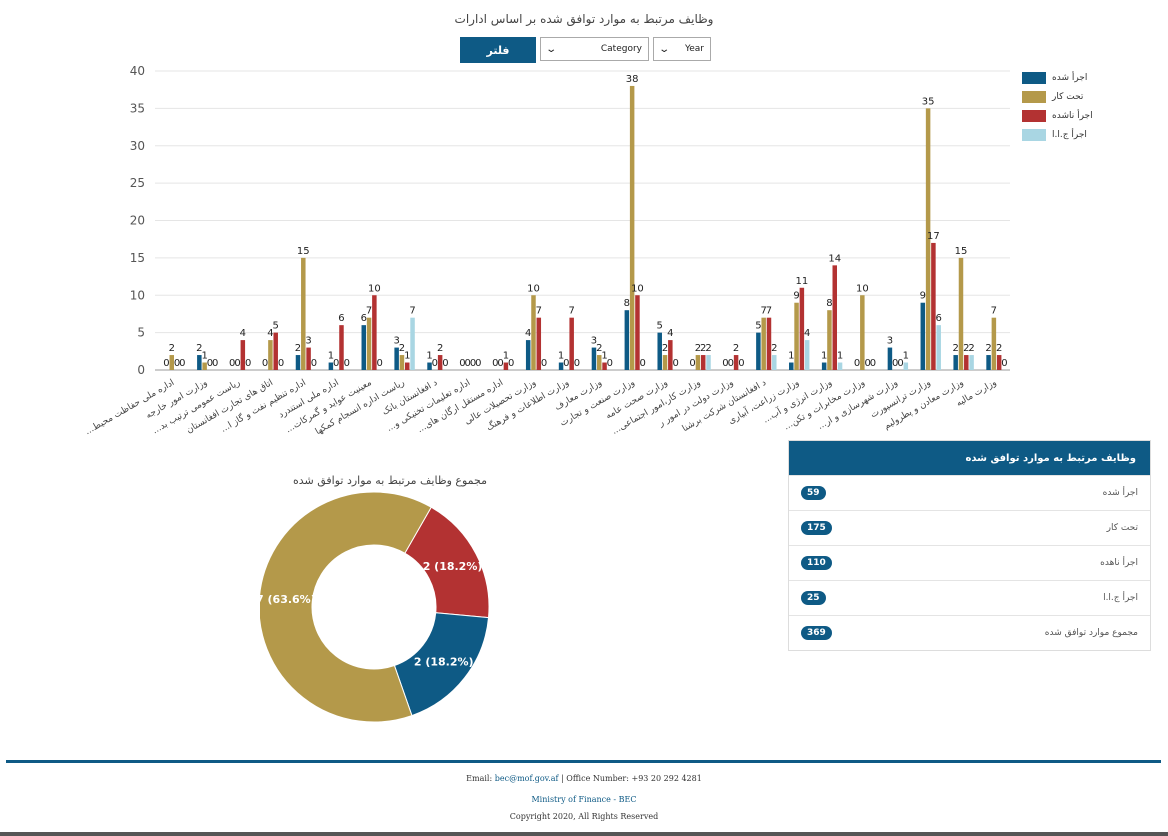 The width and height of the screenshot is (1168, 836). I want to click on summary-row: 59 اجرأ شده, so click(969, 492).